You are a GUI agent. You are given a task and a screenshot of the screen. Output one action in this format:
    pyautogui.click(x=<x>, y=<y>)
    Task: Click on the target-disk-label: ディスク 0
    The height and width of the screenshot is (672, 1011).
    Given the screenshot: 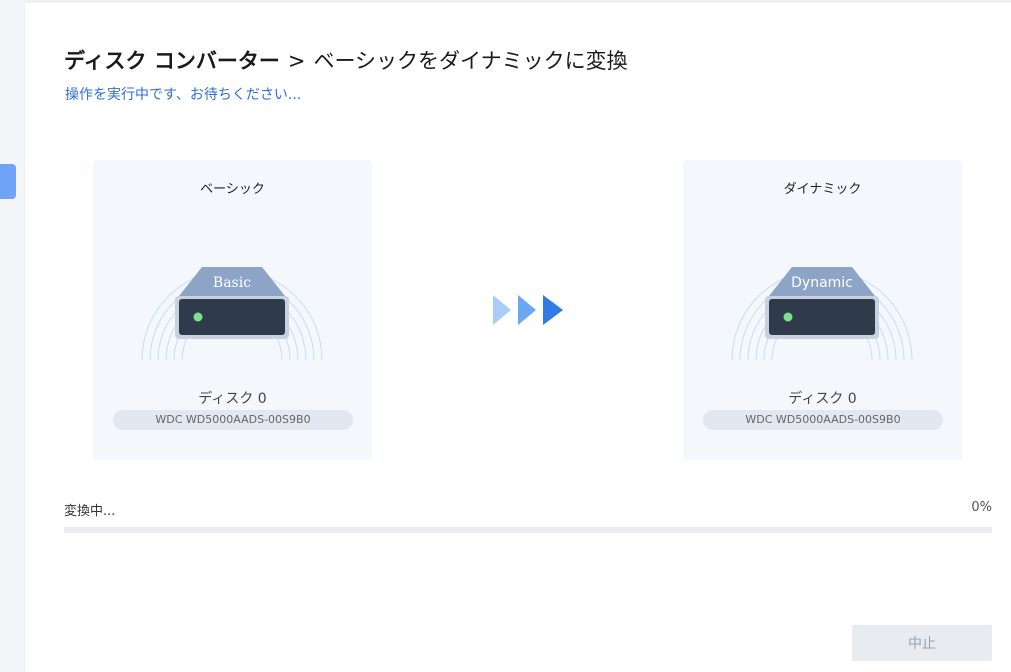 What is the action you would take?
    pyautogui.click(x=822, y=399)
    